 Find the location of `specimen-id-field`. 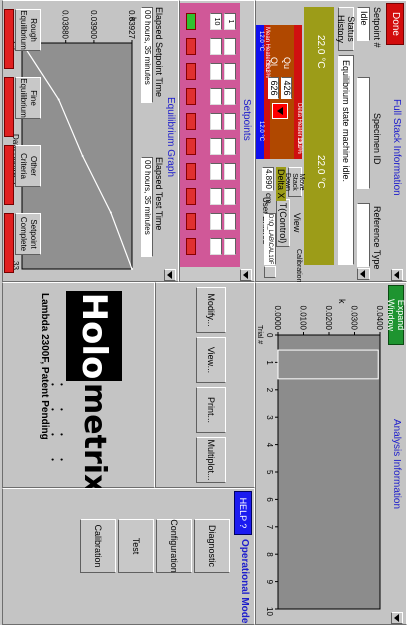

specimen-id-field is located at coordinates (363, 133).